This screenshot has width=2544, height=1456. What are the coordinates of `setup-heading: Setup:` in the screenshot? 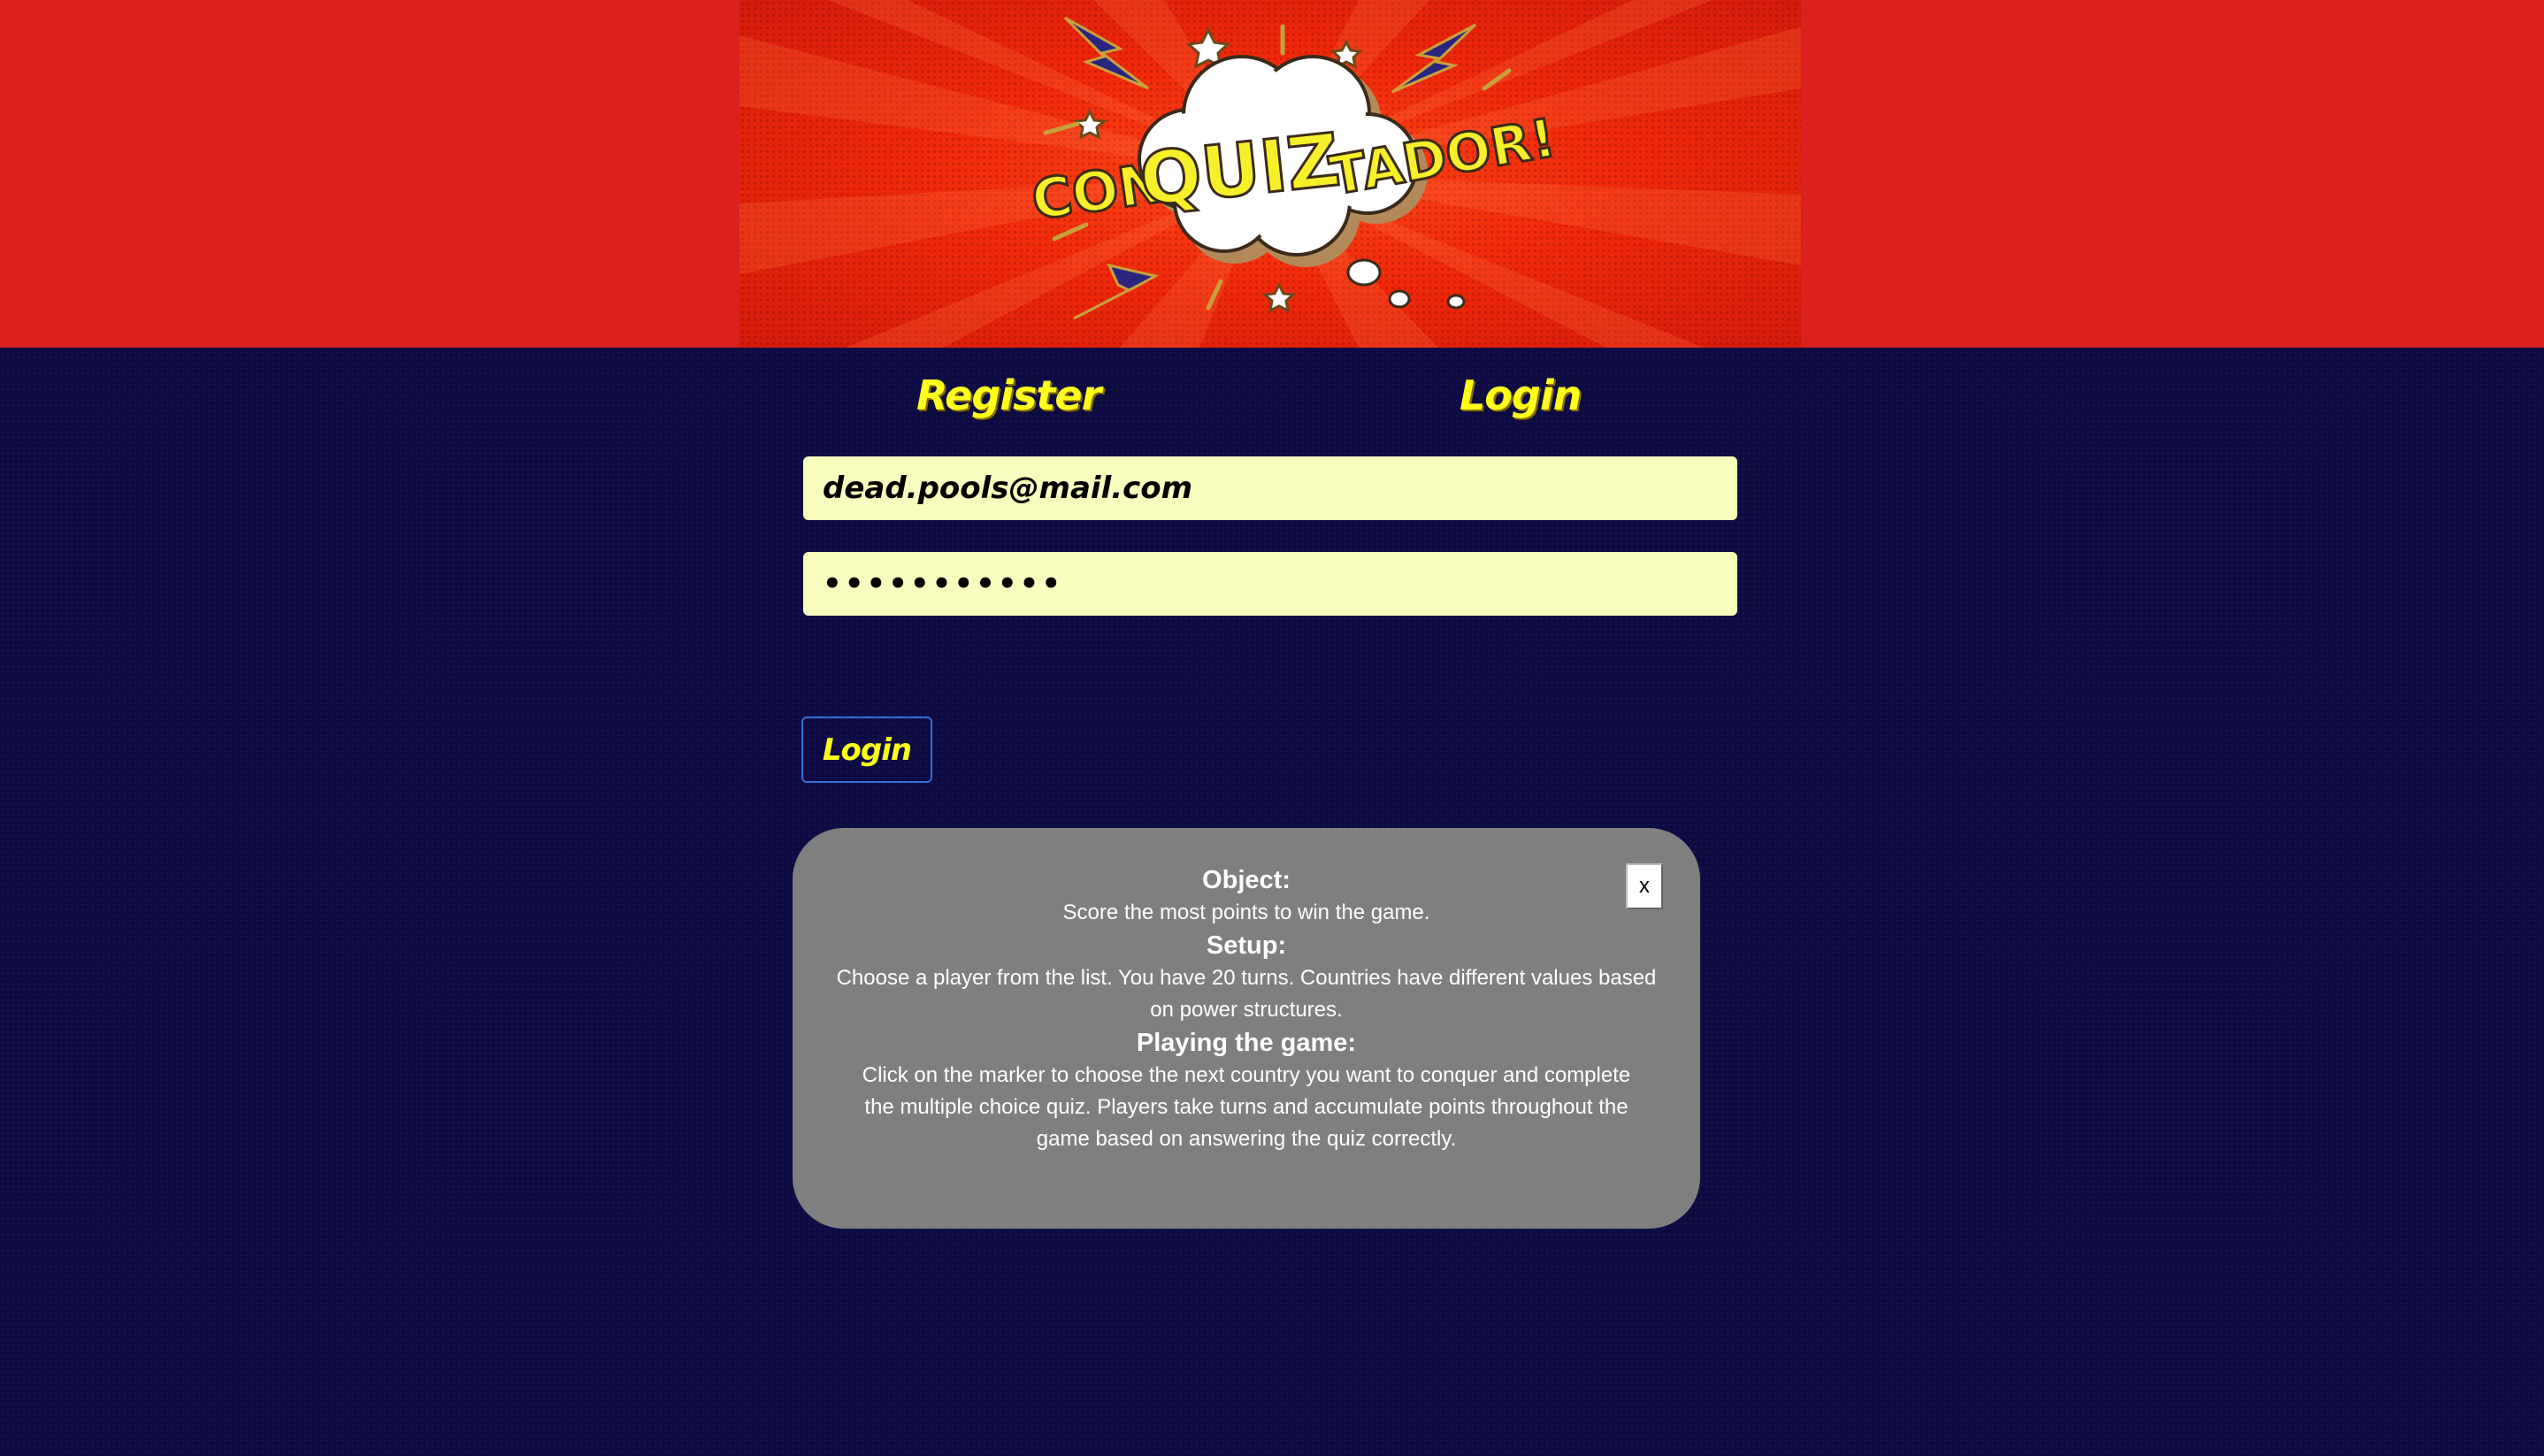 It's located at (1246, 945).